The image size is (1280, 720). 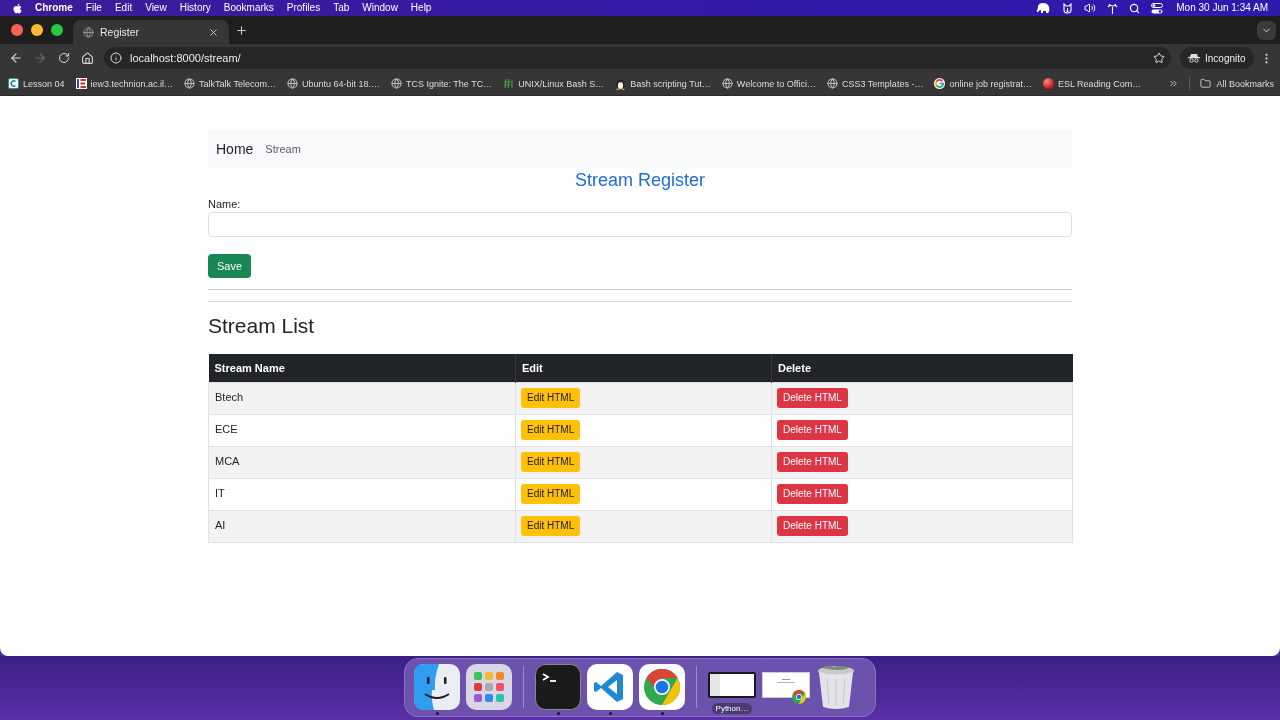 I want to click on bookmark-star-icon, so click(x=1159, y=58).